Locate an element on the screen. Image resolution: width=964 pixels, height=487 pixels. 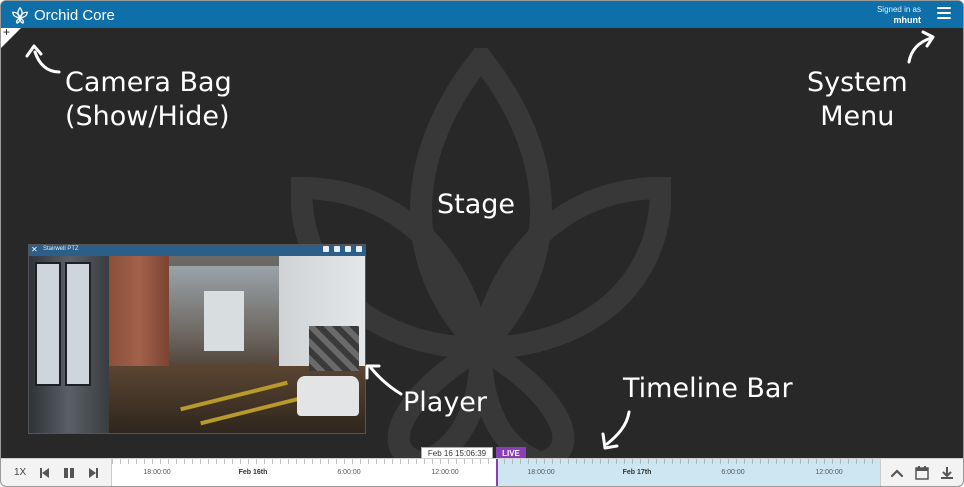
timeline-now-marker is located at coordinates (497, 472).